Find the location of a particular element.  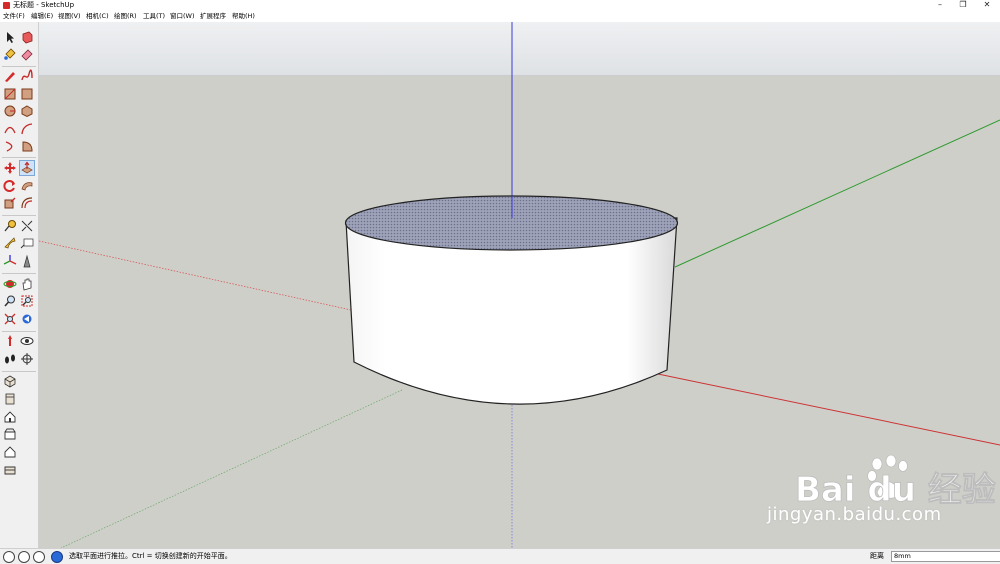

make-component-tool is located at coordinates (27, 37).